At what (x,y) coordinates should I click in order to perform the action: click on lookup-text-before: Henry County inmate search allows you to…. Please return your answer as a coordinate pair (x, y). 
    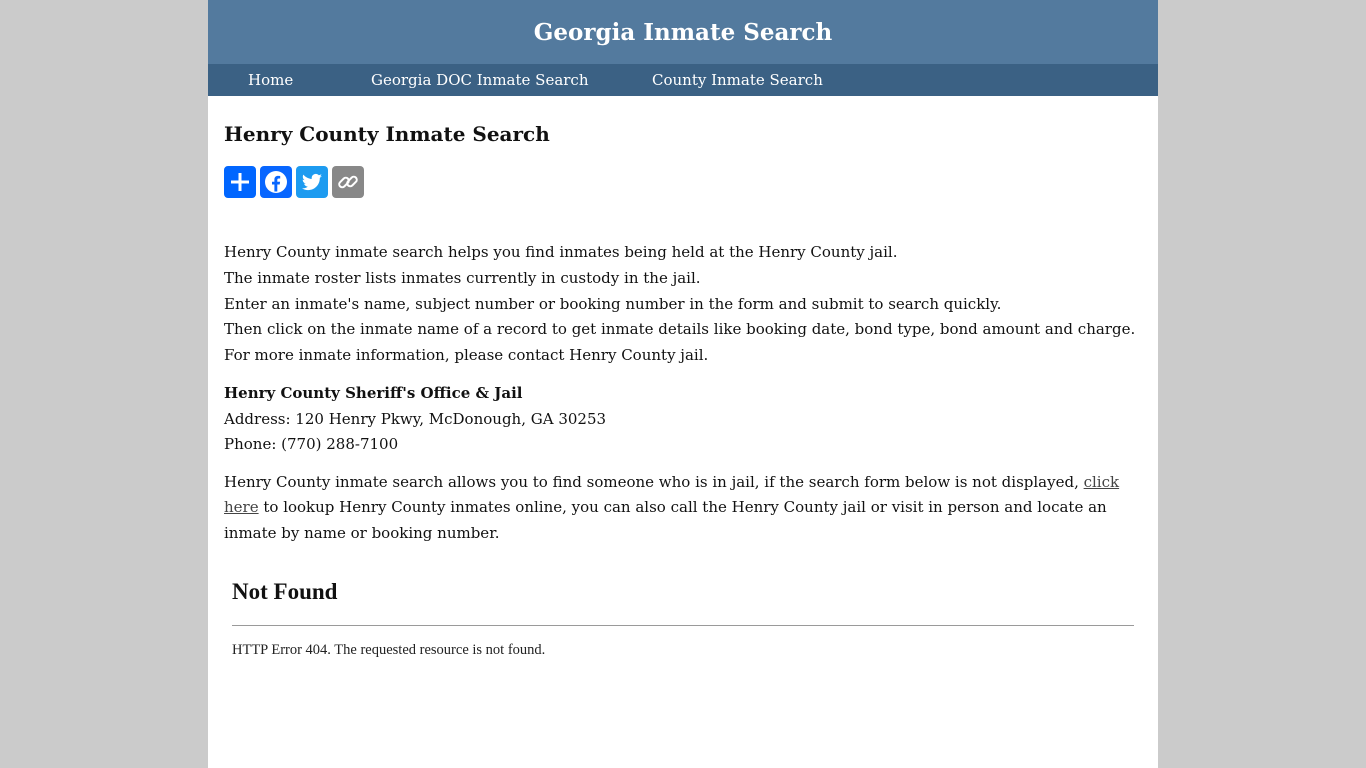
    Looking at the image, I should click on (654, 481).